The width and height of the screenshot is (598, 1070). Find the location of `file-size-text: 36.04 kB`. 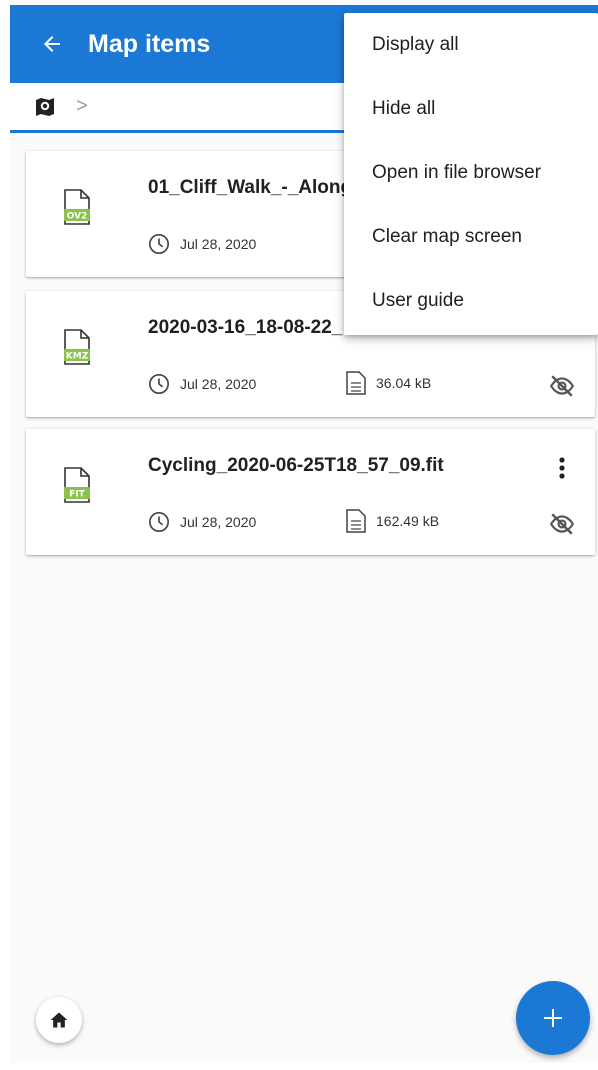

file-size-text: 36.04 kB is located at coordinates (404, 383).